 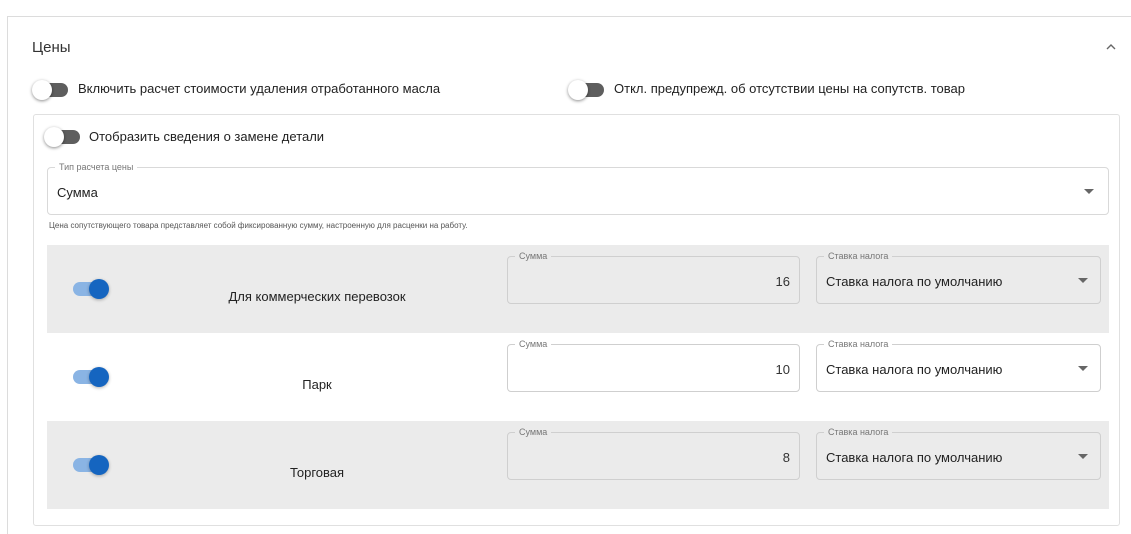 I want to click on amount-value: 16, so click(x=782, y=281).